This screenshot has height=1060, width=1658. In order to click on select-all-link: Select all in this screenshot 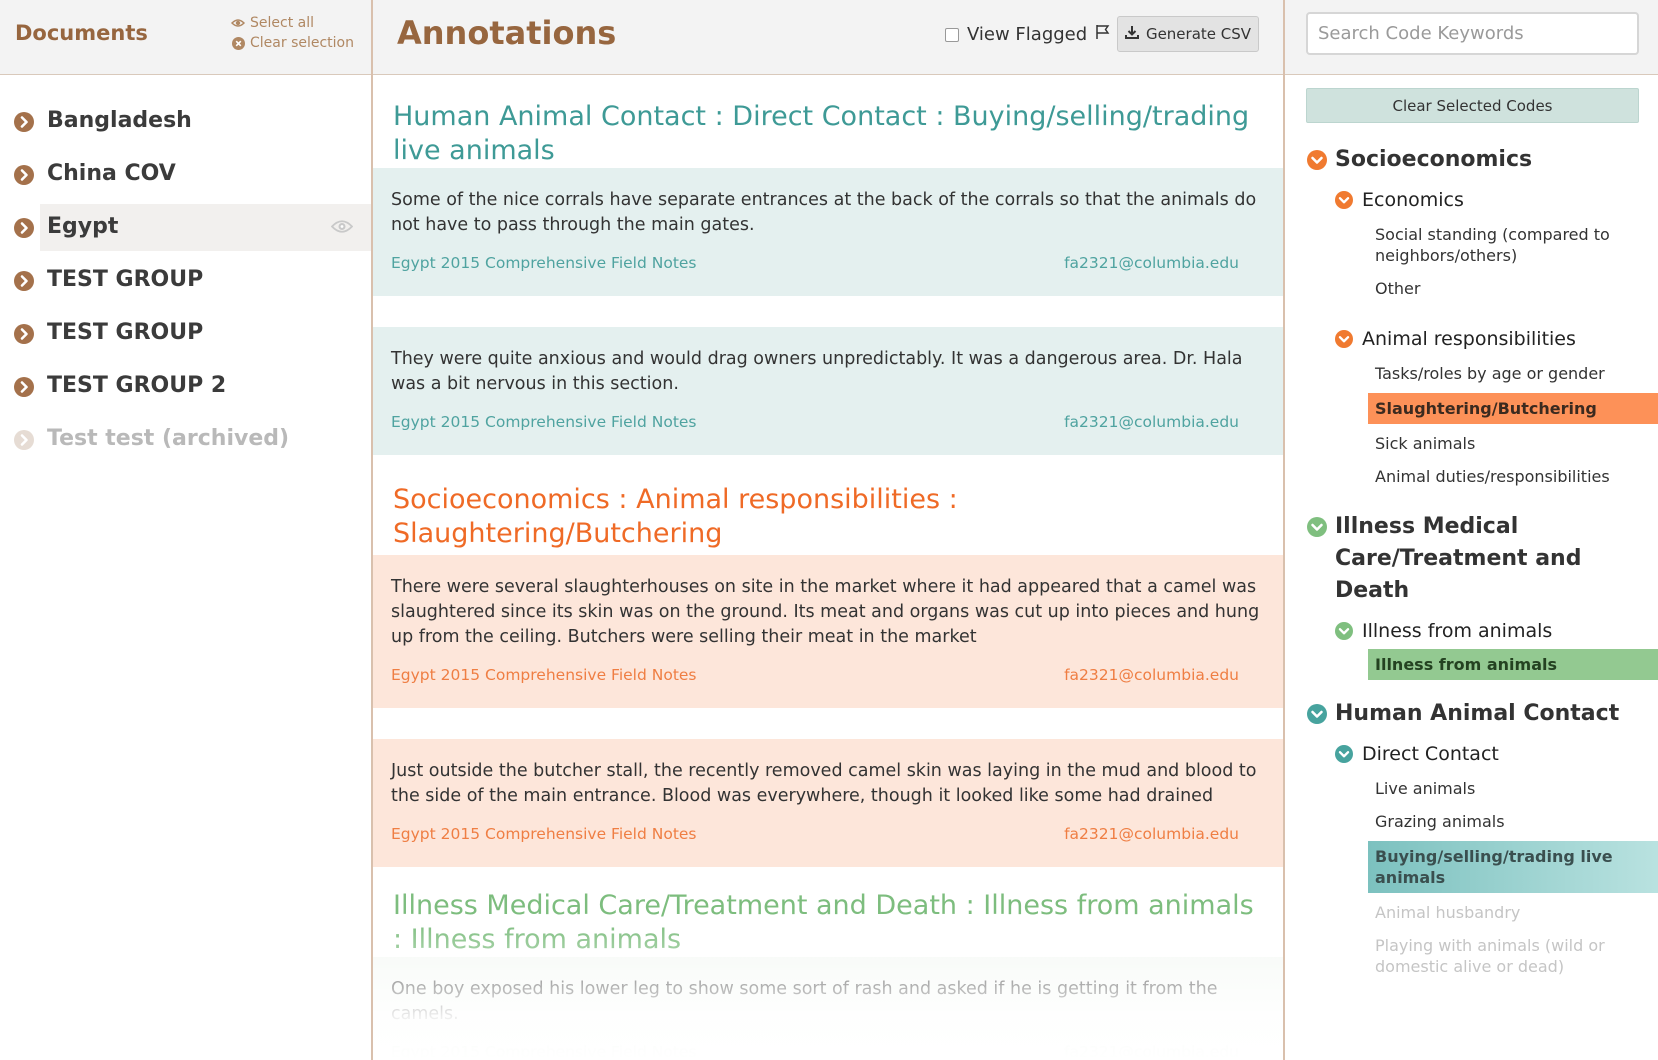, I will do `click(272, 23)`.